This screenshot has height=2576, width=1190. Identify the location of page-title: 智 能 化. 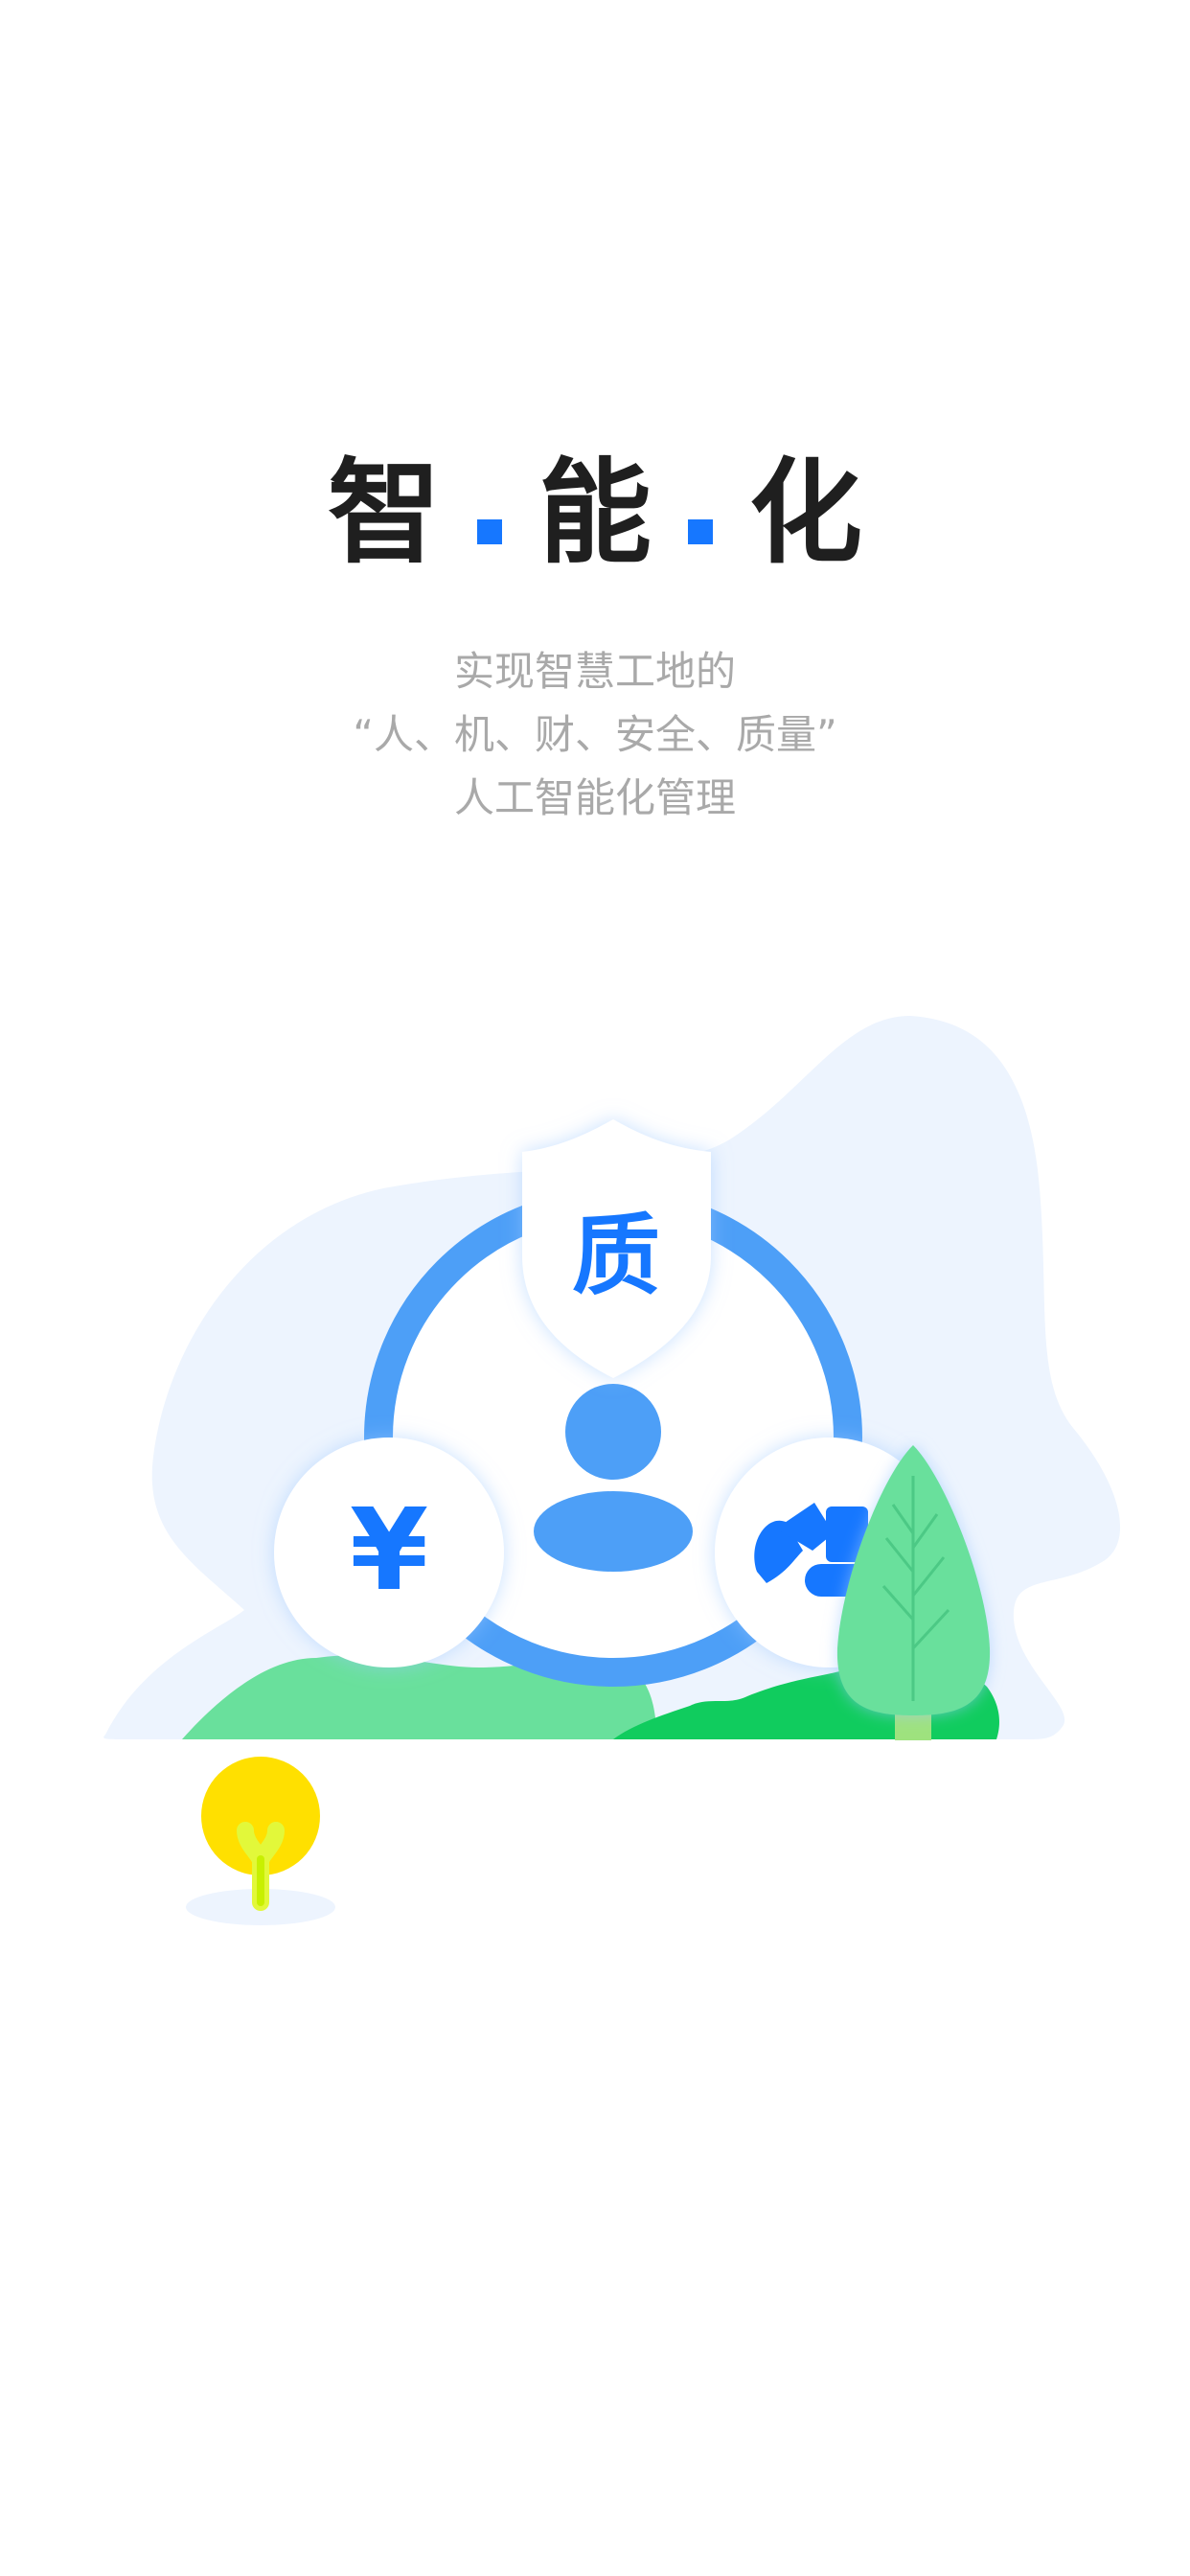
(595, 512).